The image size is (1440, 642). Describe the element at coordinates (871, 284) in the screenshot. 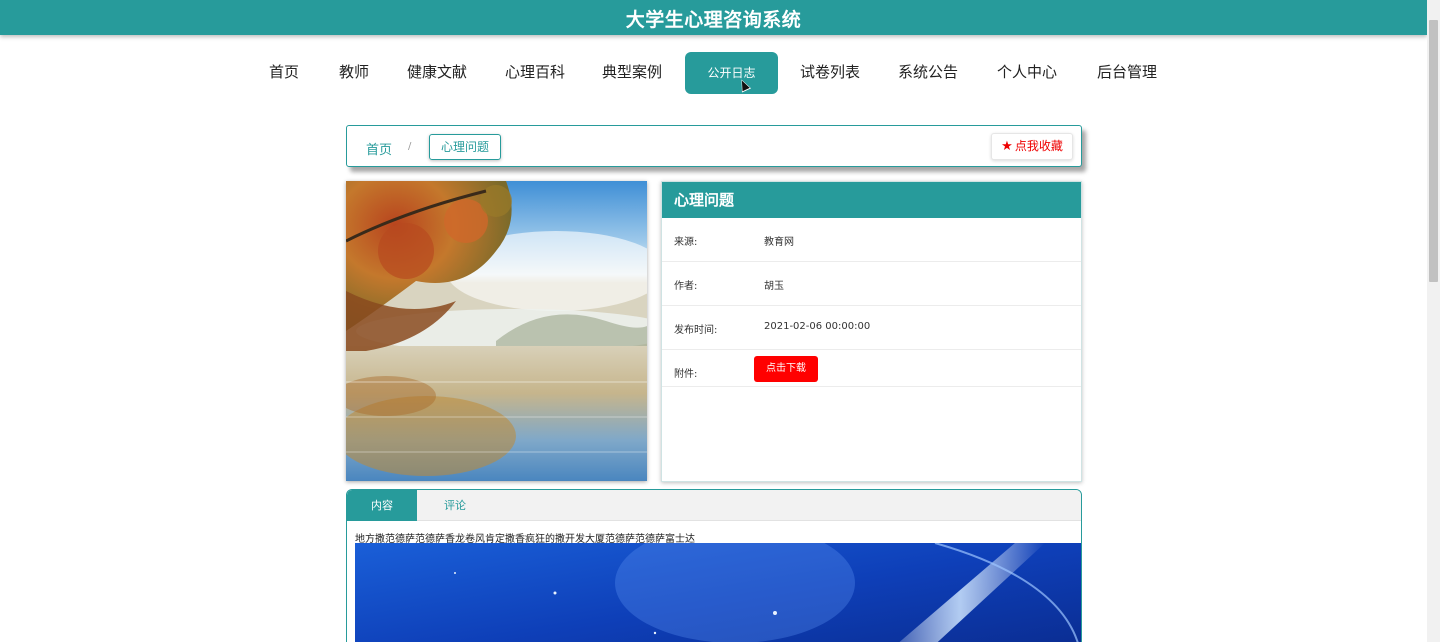

I see `info-row-author: 作者: 胡玉` at that location.